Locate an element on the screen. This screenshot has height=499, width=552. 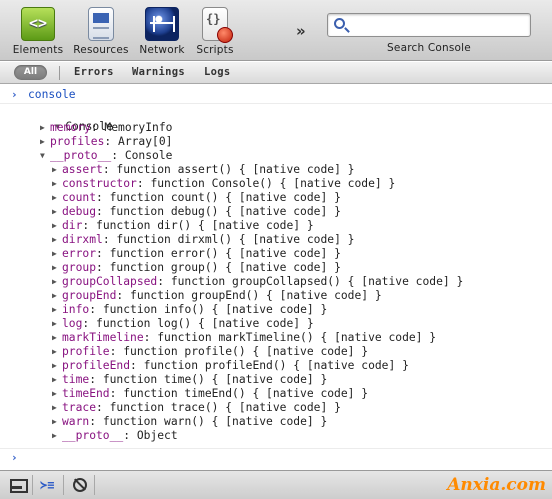
property-row: ▶ warn: function warn() { [native code] } is located at coordinates (189, 422).